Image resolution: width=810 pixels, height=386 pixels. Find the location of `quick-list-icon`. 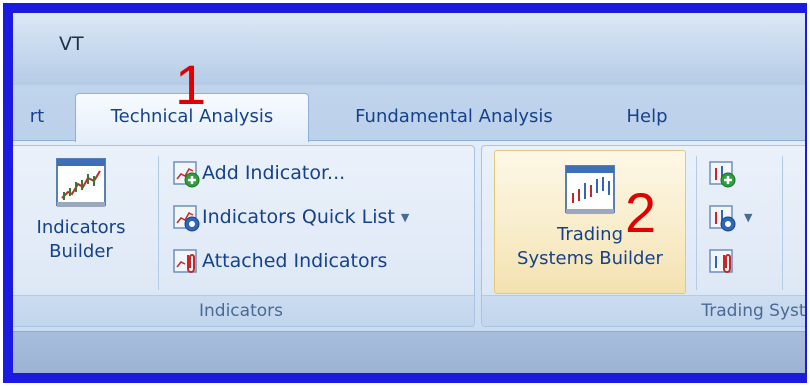

quick-list-icon is located at coordinates (186, 217).